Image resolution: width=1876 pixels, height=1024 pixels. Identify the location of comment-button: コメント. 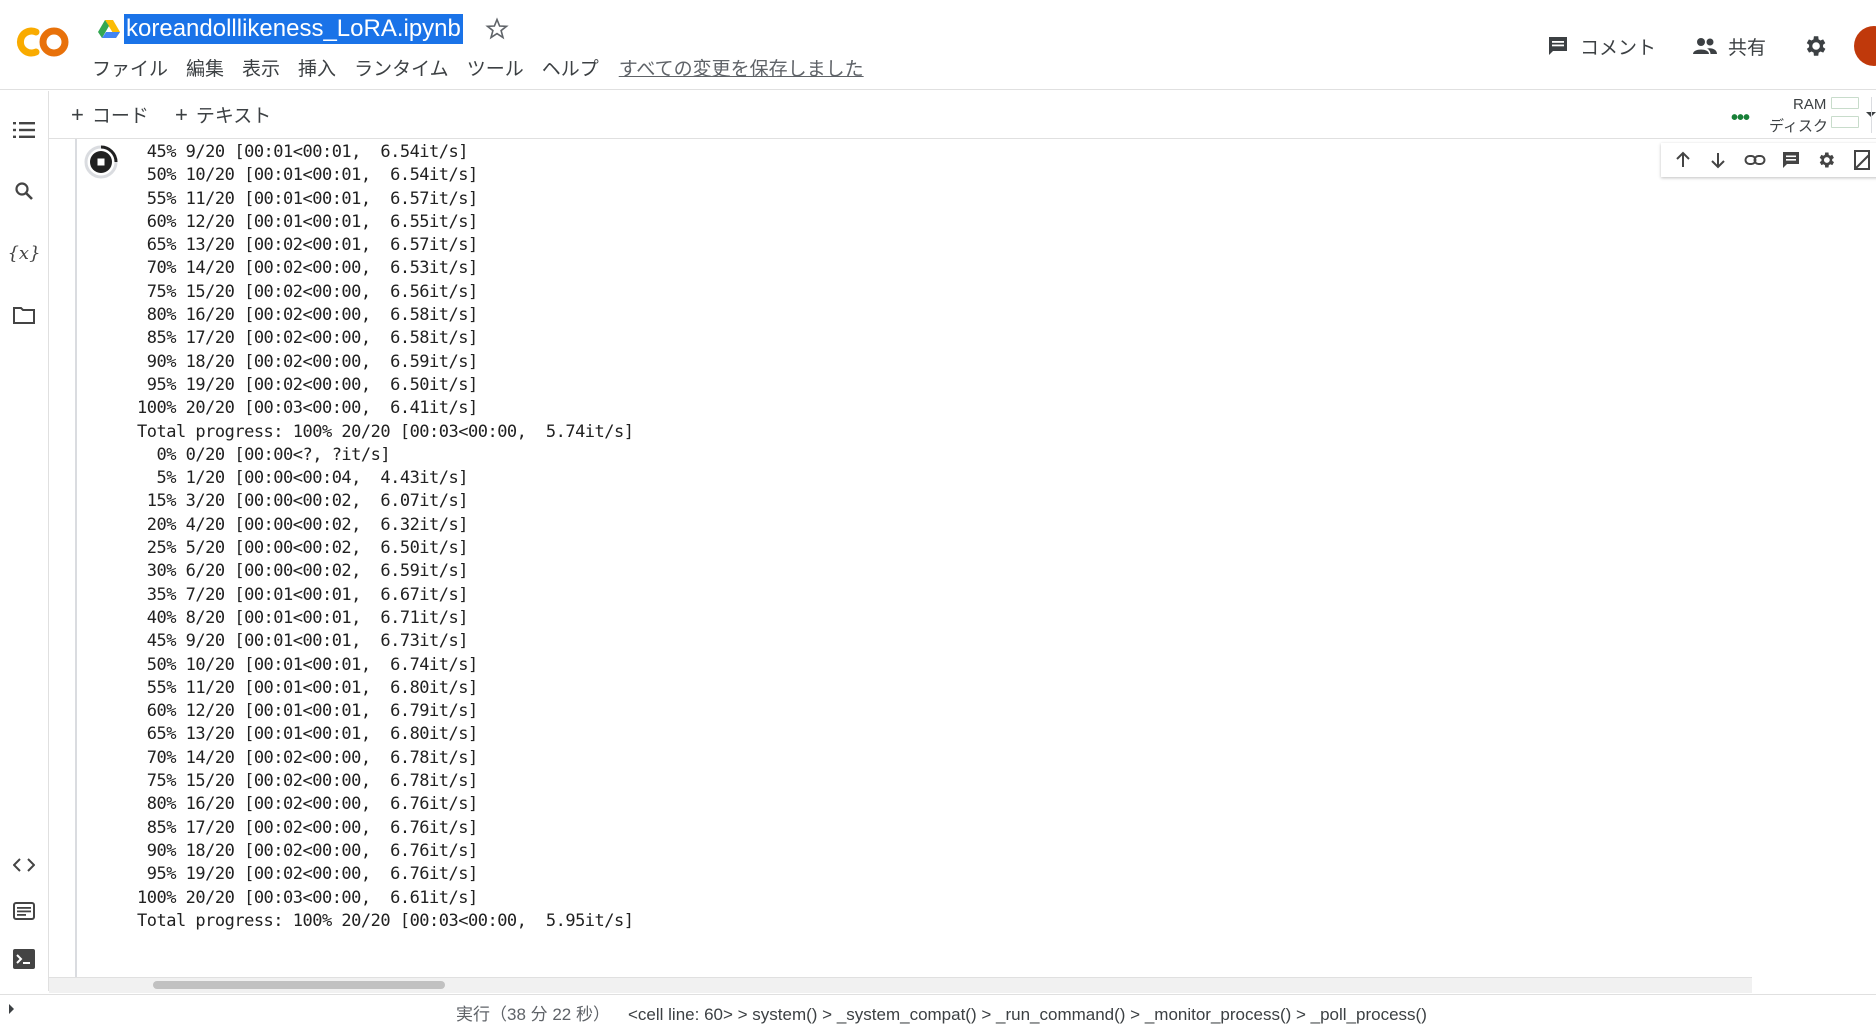
(1601, 46).